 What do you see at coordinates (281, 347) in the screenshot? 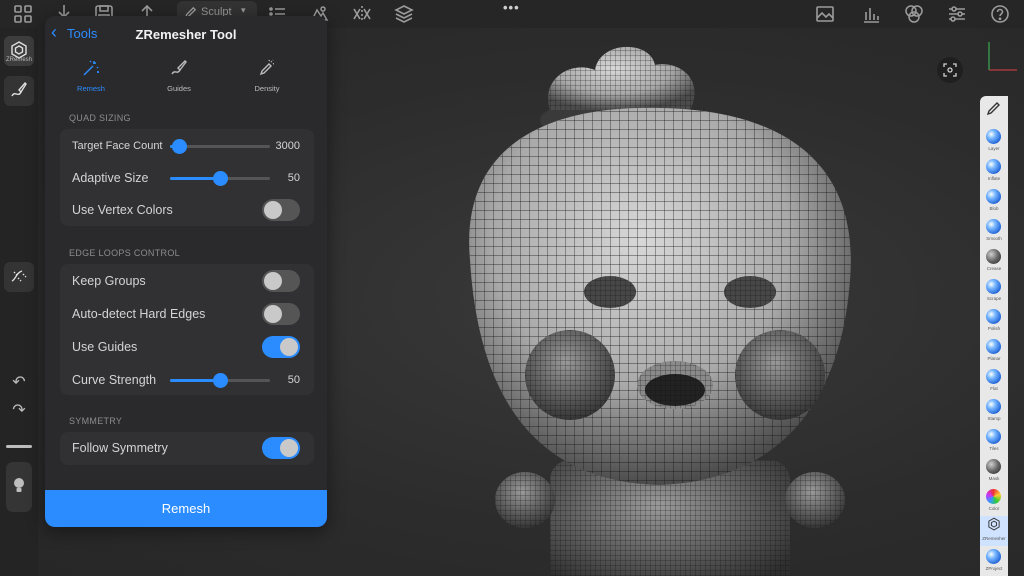
I see `use-guides-toggle` at bounding box center [281, 347].